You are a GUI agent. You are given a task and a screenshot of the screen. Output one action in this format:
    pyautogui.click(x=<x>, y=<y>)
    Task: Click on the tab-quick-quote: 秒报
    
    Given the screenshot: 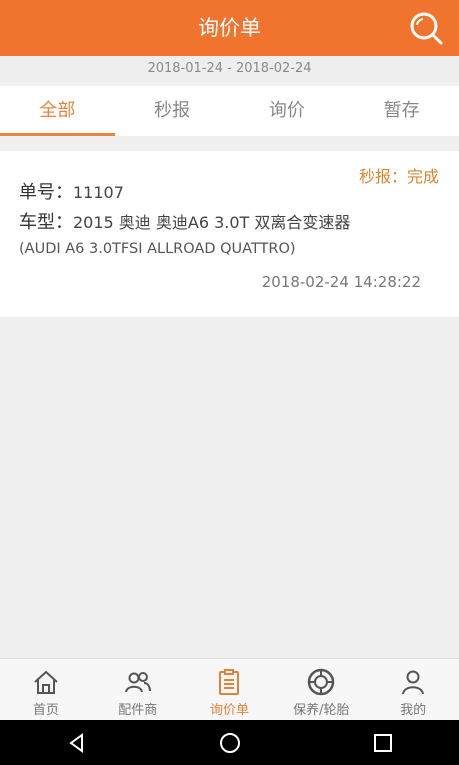 What is the action you would take?
    pyautogui.click(x=172, y=111)
    